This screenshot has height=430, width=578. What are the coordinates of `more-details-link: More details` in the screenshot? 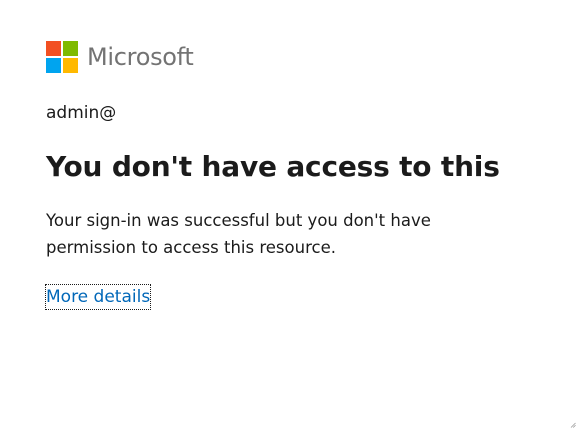 It's located at (98, 297).